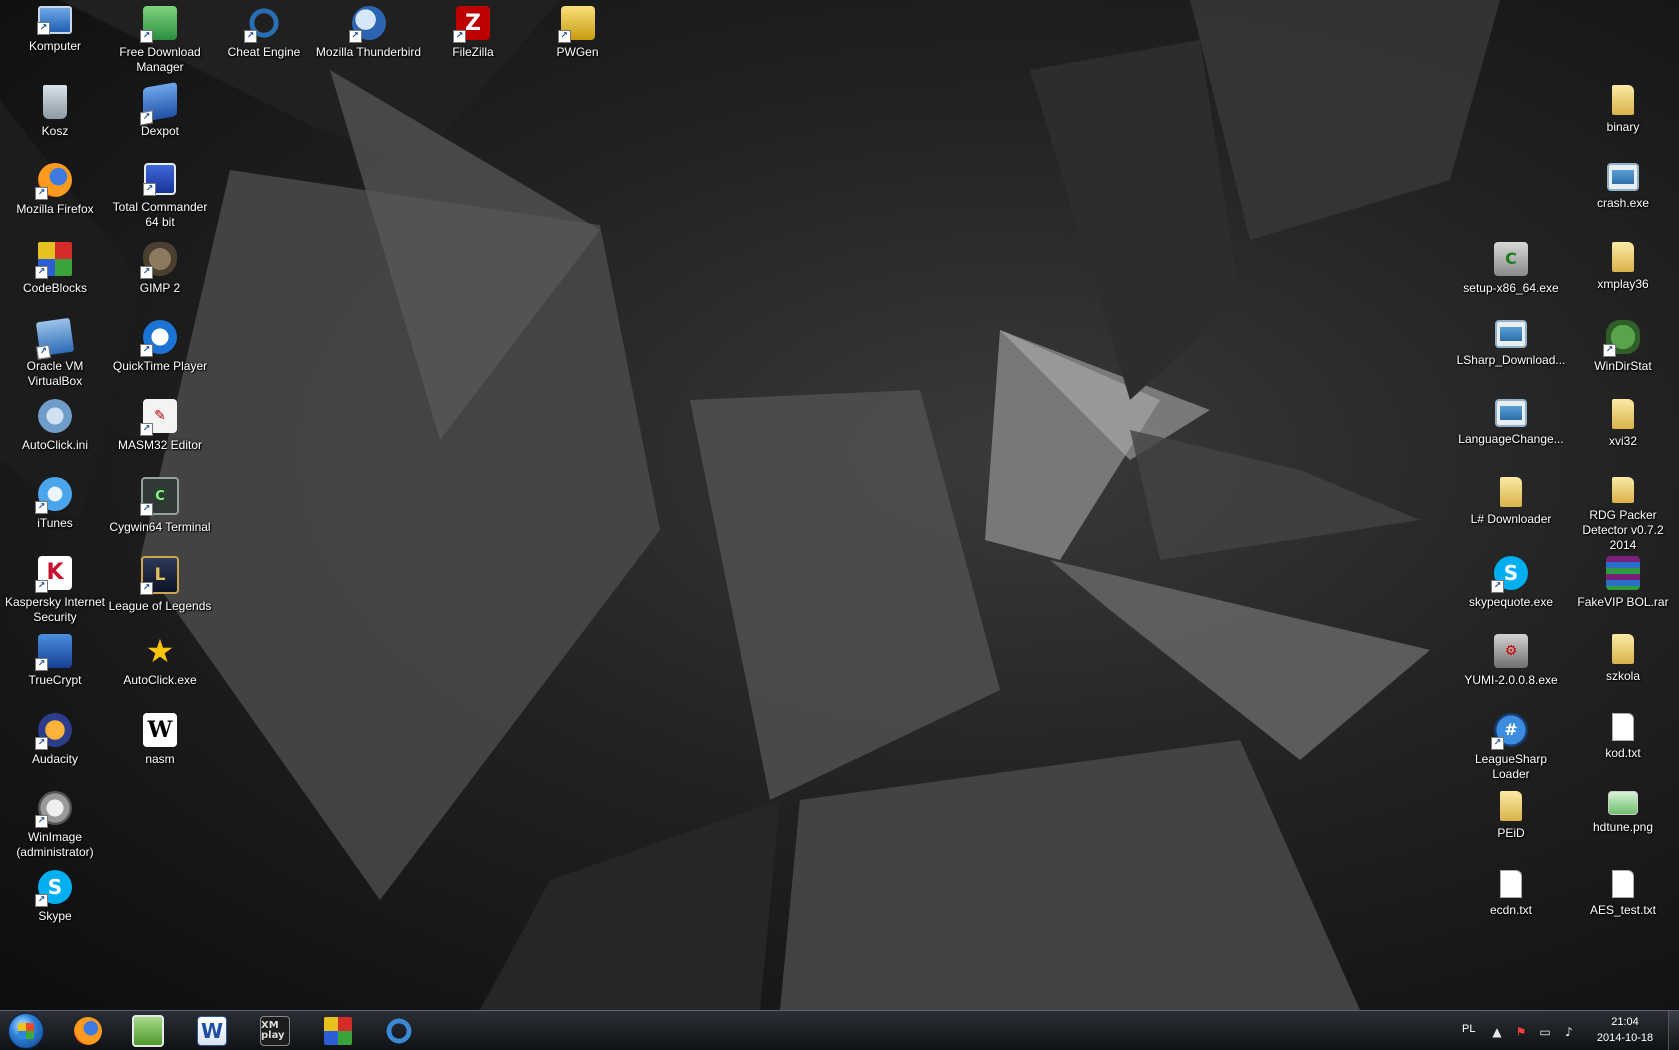 The image size is (1679, 1050). I want to click on desktop-icon-oracle-vm-virtualbox: Oracle VM VirtualBox, so click(55, 356).